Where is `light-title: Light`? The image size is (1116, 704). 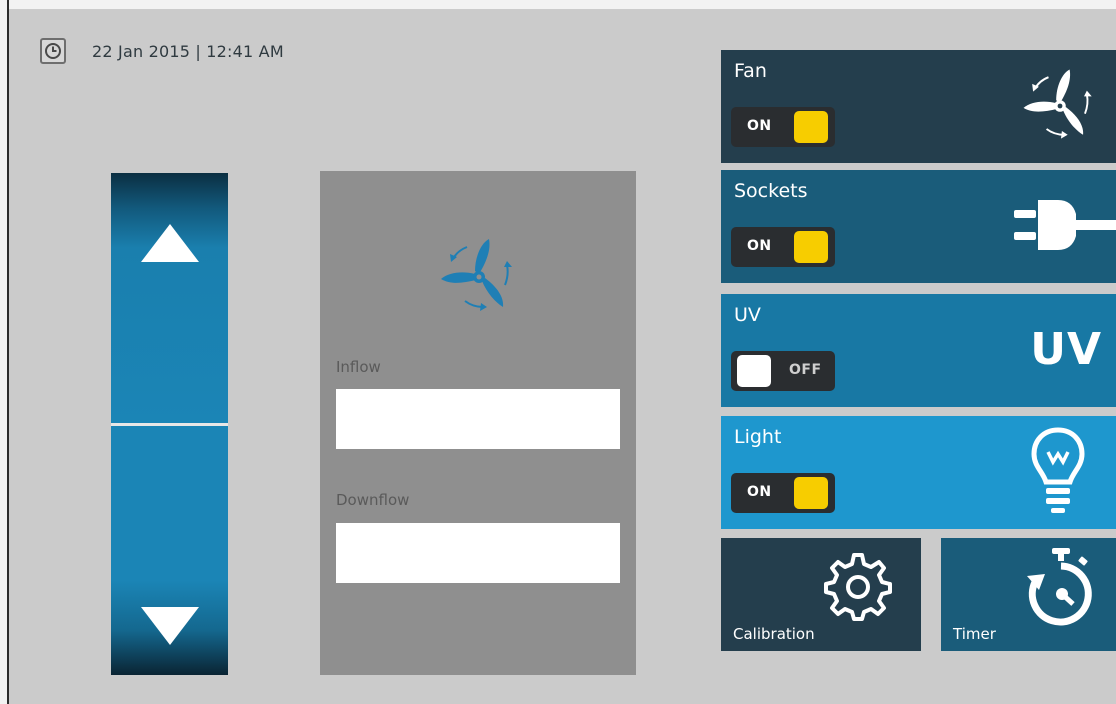 light-title: Light is located at coordinates (758, 437).